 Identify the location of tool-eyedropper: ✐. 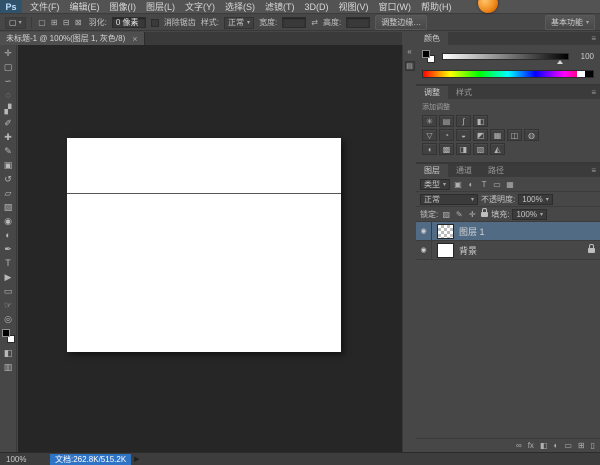
(8, 123).